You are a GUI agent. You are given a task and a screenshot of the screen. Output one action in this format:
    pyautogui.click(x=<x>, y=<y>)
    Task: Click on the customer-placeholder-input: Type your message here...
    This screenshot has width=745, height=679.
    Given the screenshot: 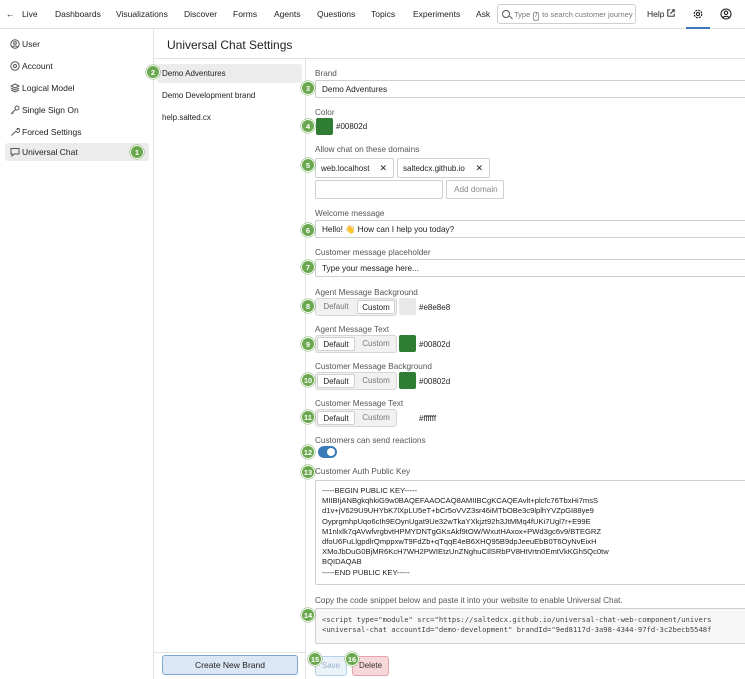 What is the action you would take?
    pyautogui.click(x=530, y=268)
    